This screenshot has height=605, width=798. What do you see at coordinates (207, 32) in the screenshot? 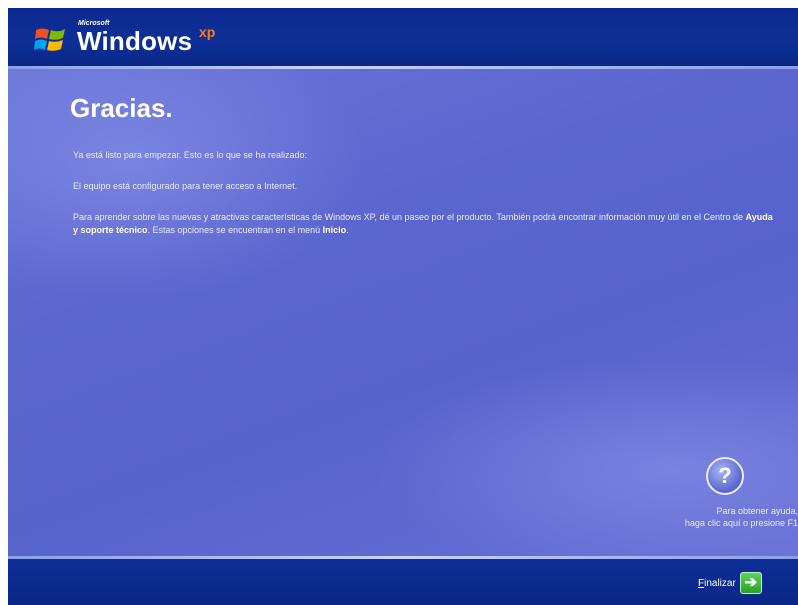
I see `xp-label: xp` at bounding box center [207, 32].